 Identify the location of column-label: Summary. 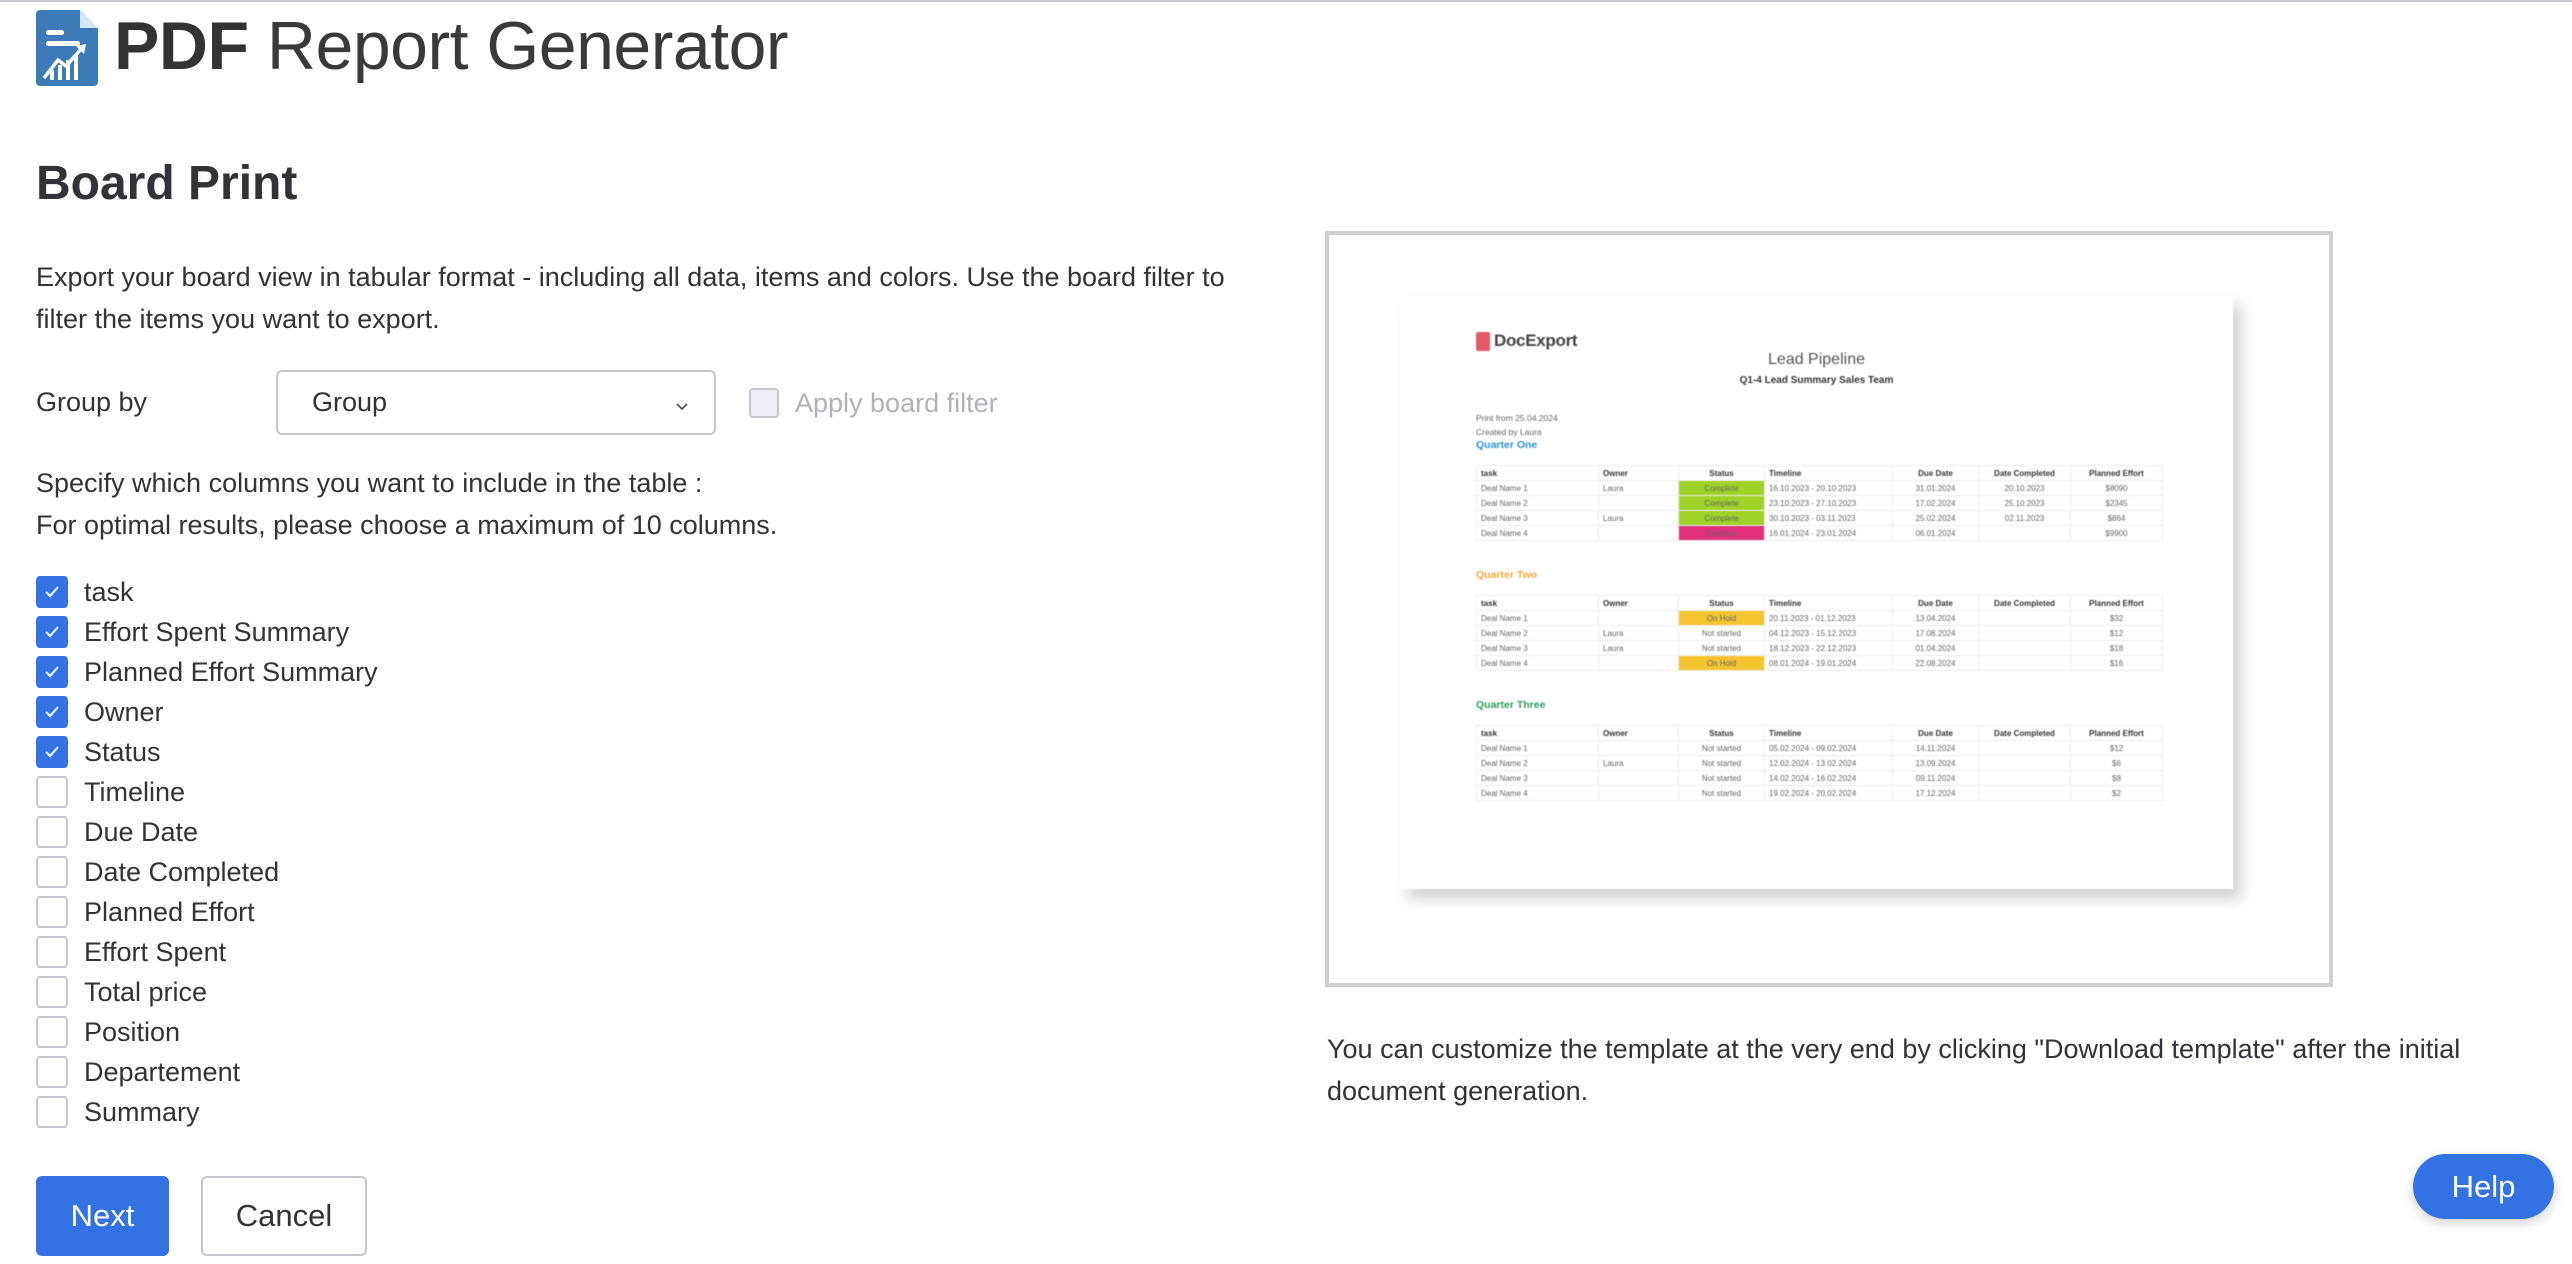
(142, 1112).